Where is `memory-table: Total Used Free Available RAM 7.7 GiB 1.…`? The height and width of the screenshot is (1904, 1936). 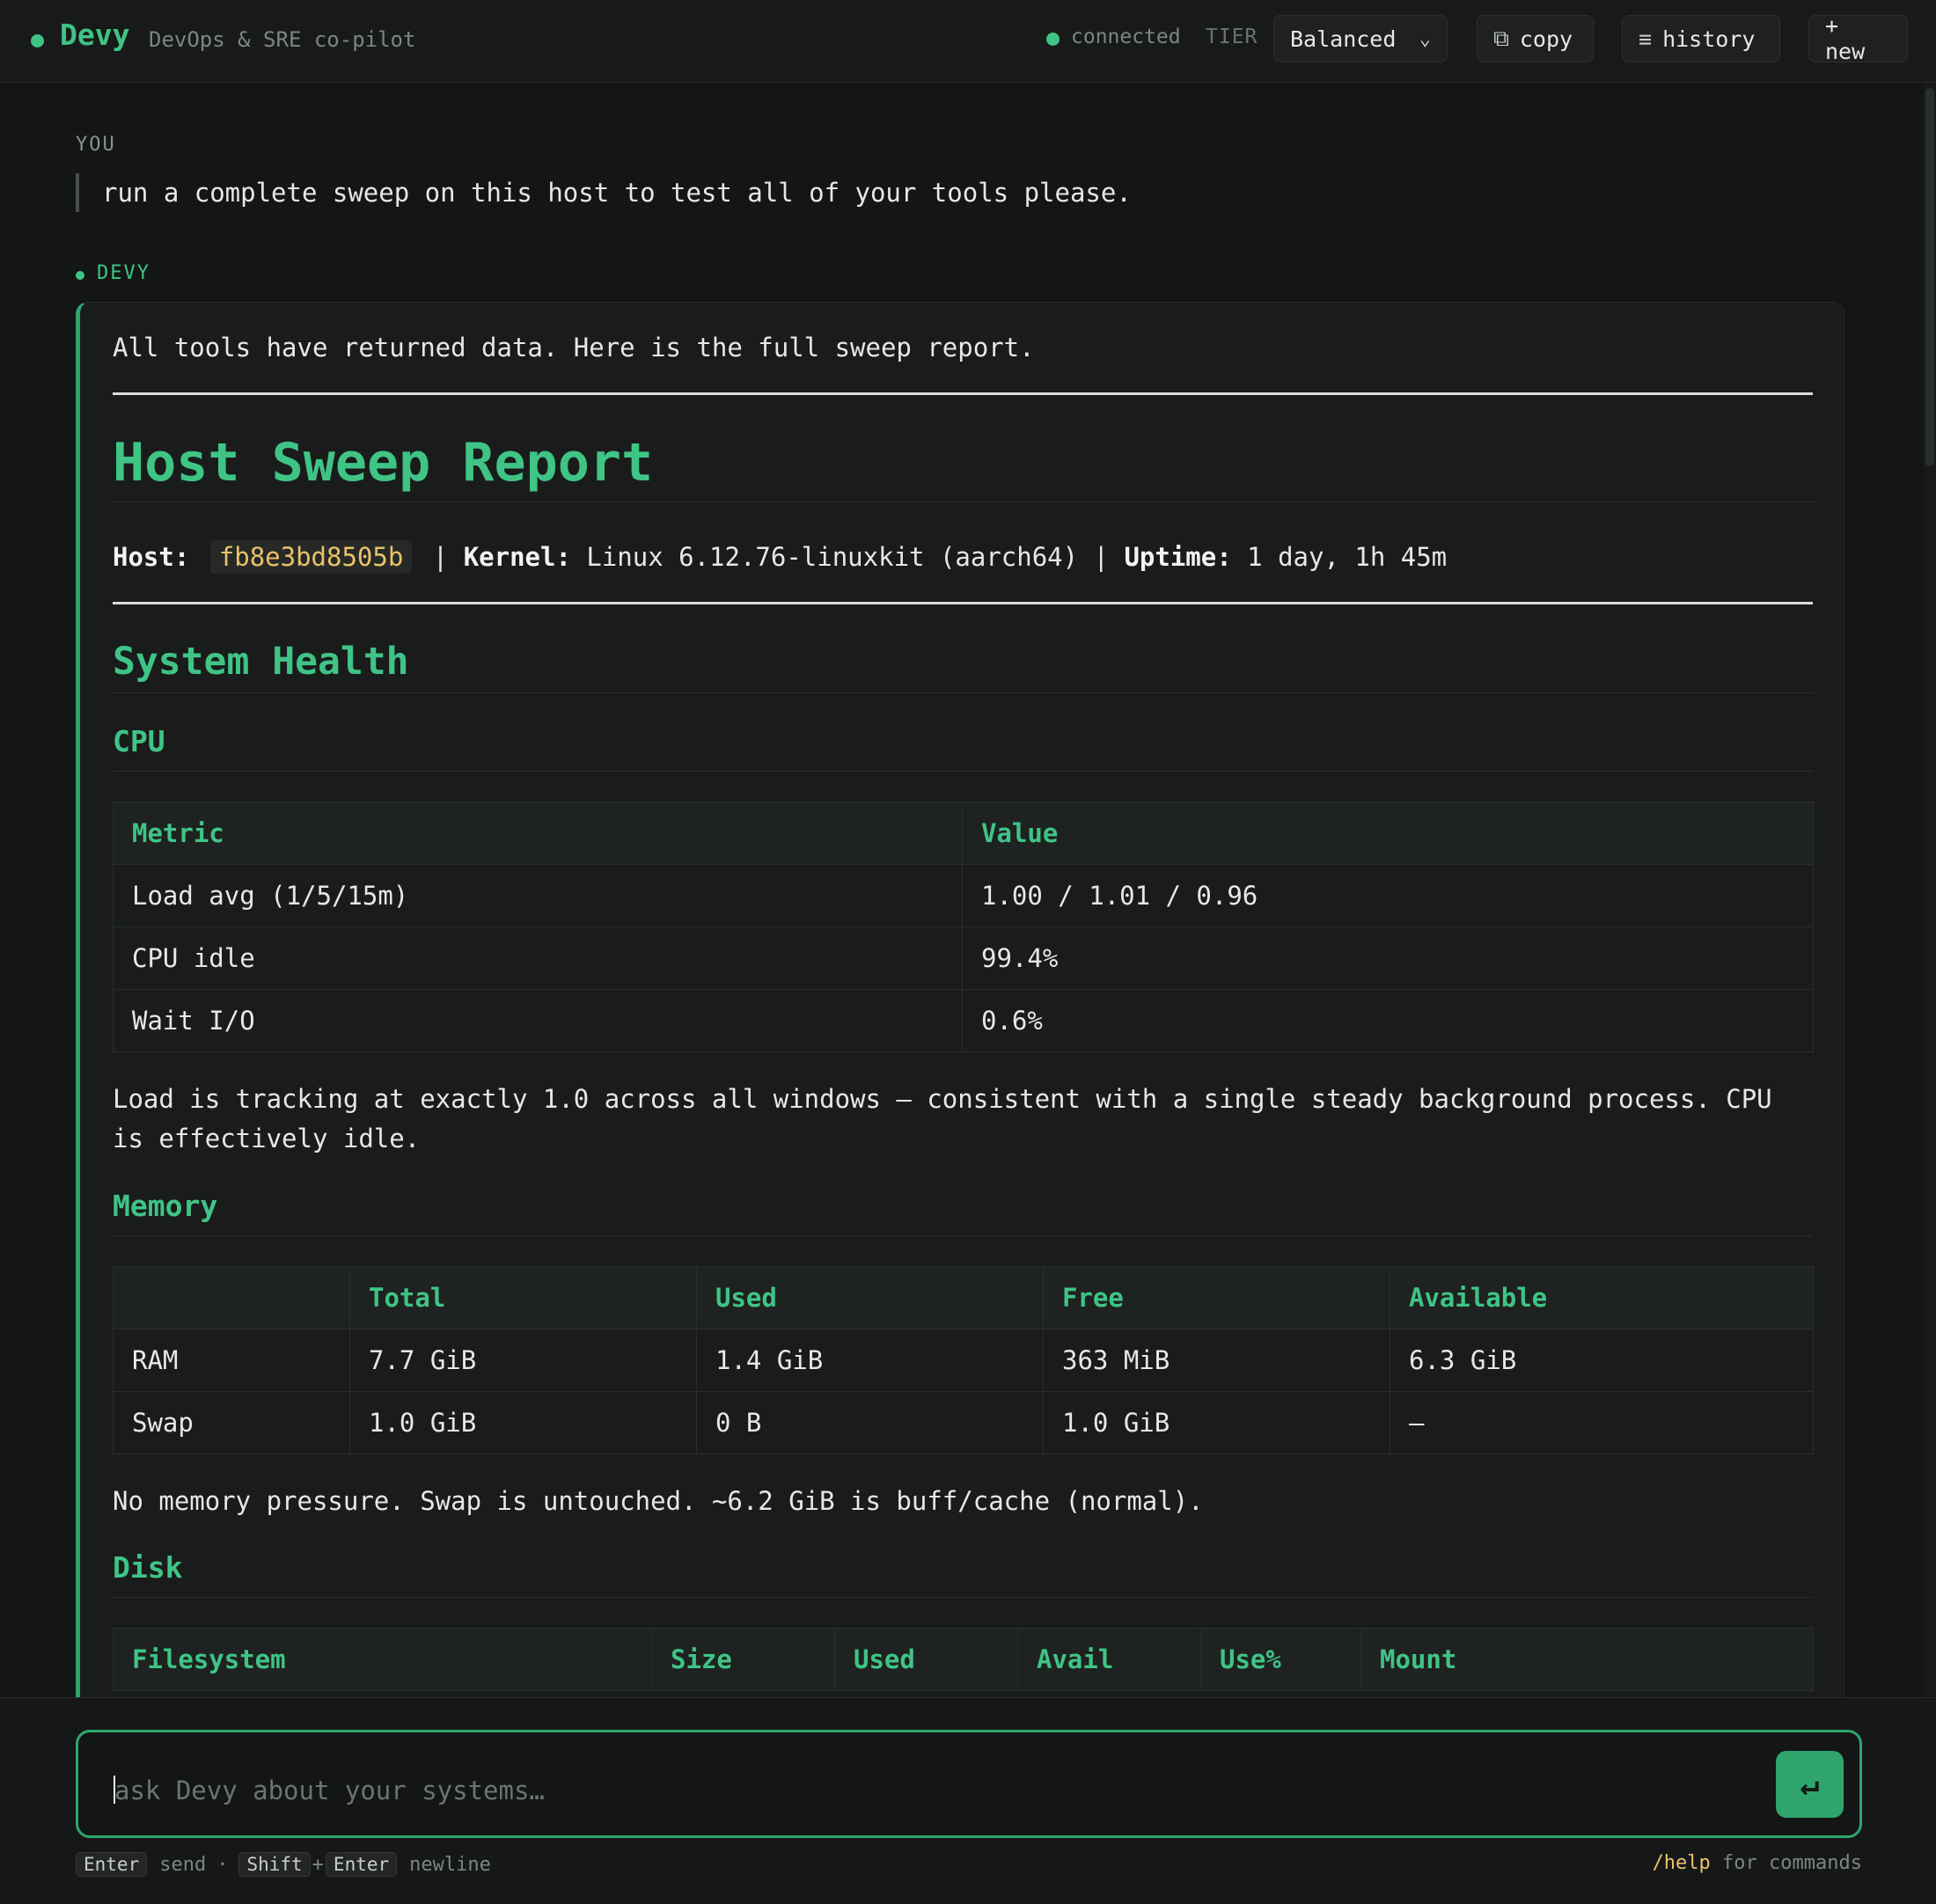
memory-table: Total Used Free Available RAM 7.7 GiB 1.… is located at coordinates (964, 1360).